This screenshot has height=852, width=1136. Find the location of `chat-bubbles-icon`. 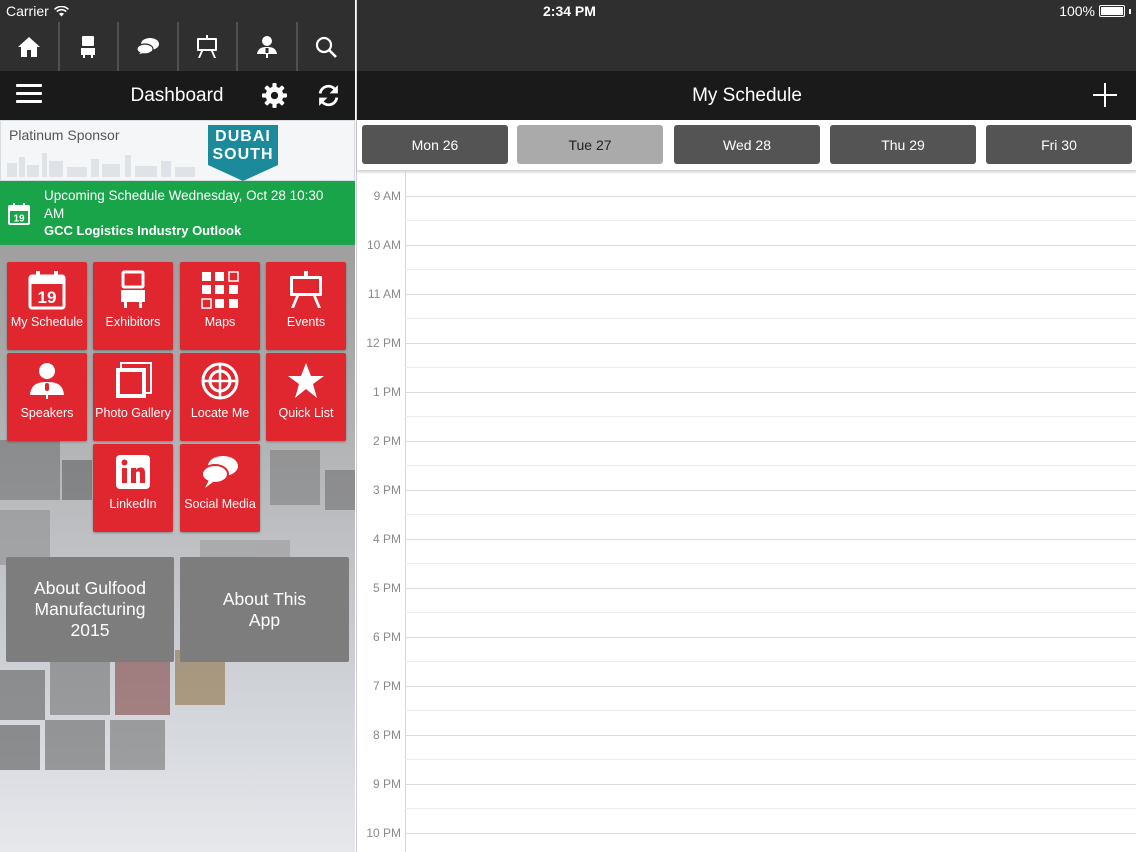

chat-bubbles-icon is located at coordinates (147, 46).